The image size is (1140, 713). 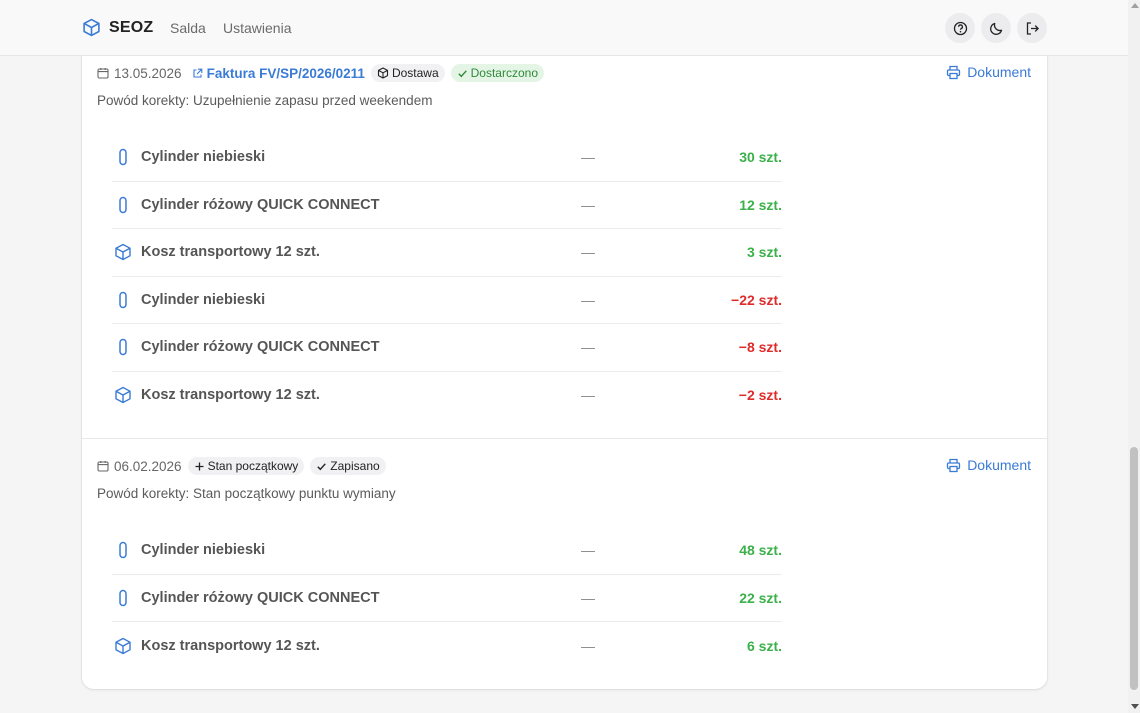 What do you see at coordinates (447, 348) in the screenshot?
I see `list-item: Cylinder różowy QUICK CONNECT — −8 szt.` at bounding box center [447, 348].